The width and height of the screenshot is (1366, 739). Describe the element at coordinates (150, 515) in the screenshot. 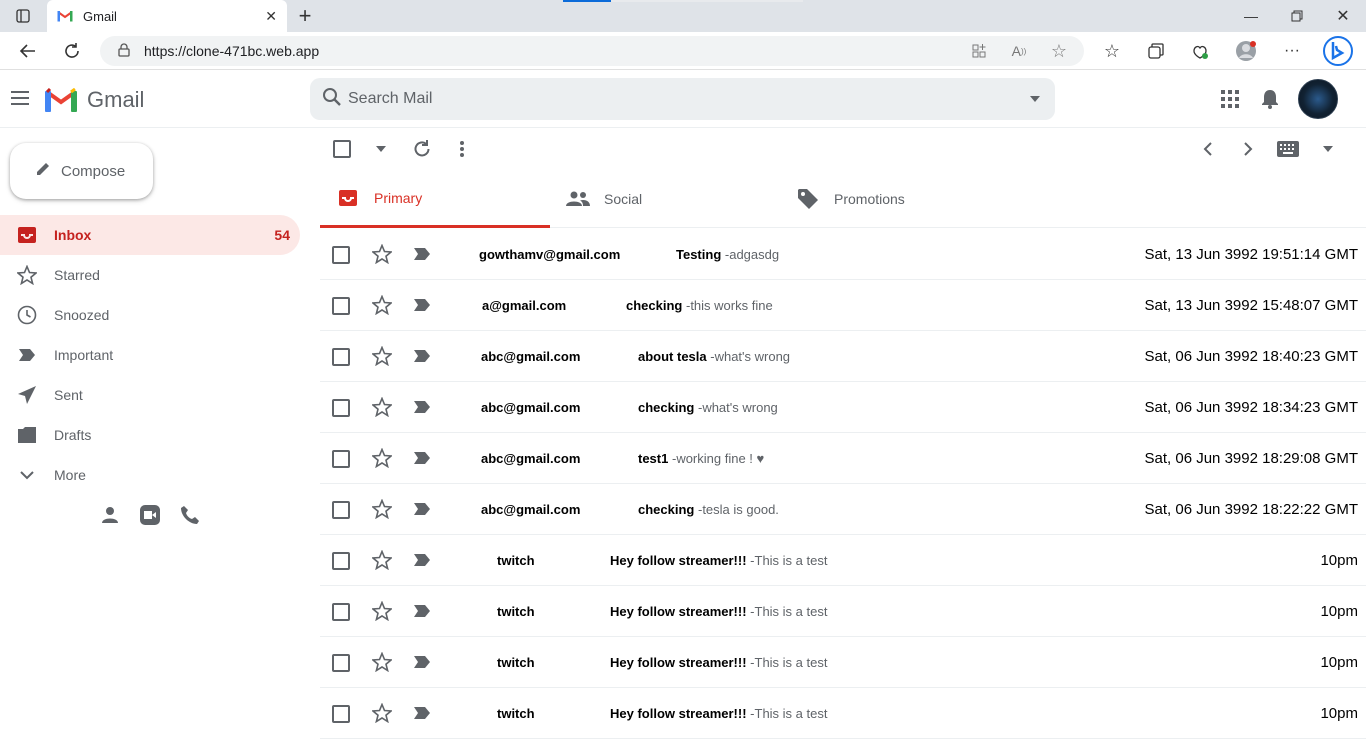

I see `video-call-icon` at that location.